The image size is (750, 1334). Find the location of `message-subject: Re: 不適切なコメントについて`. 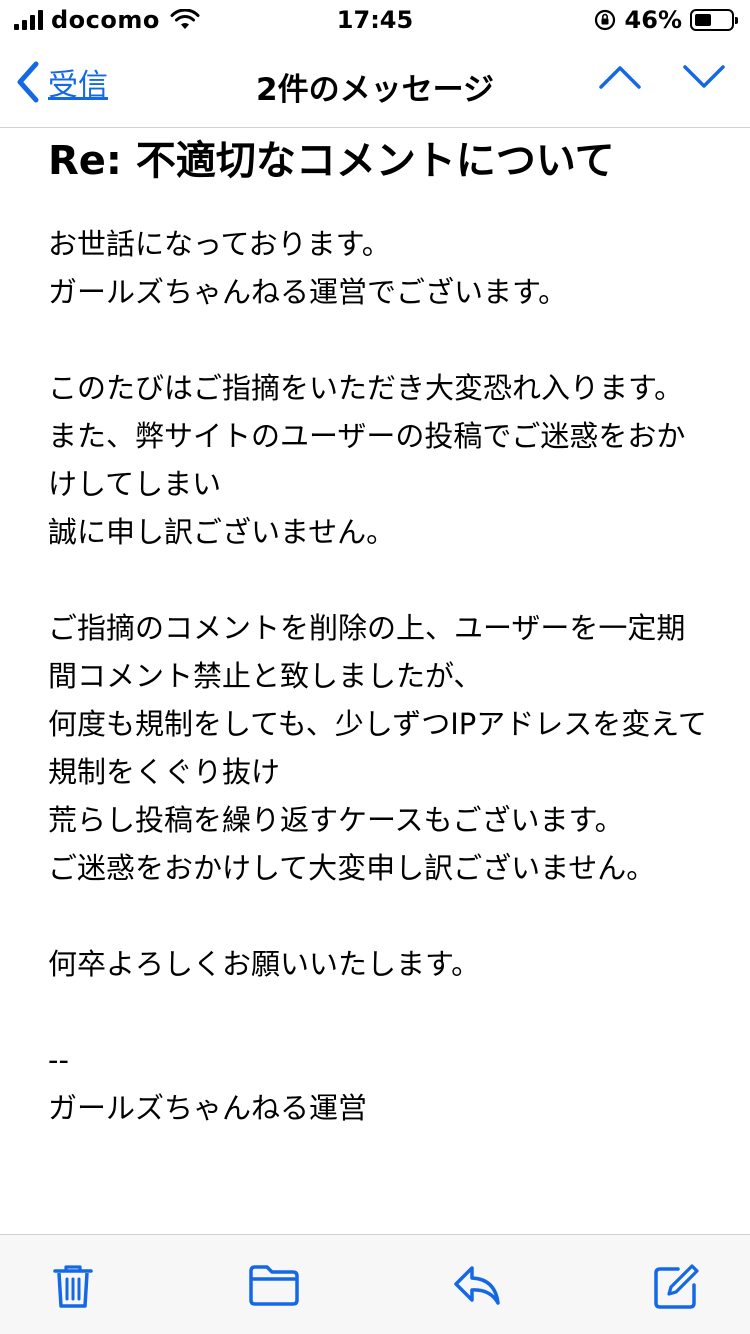

message-subject: Re: 不適切なコメントについて is located at coordinates (331, 161).